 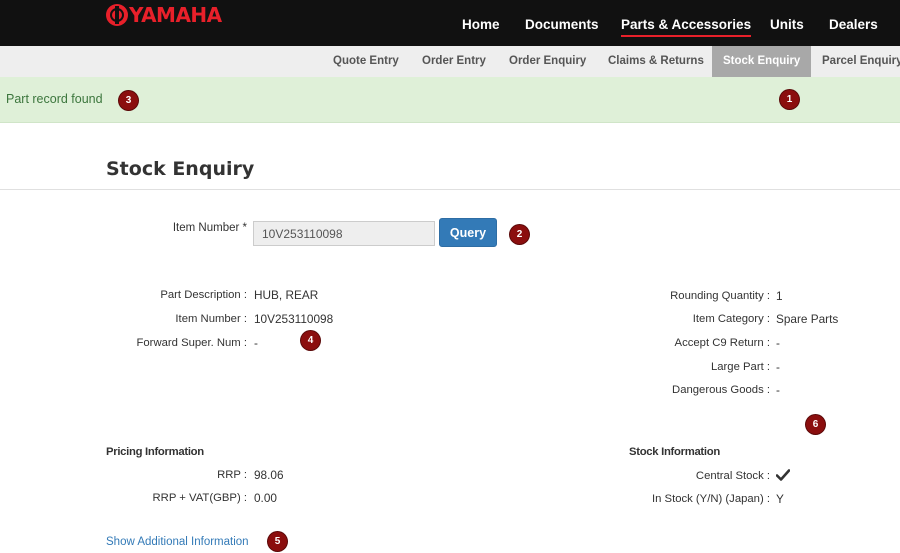 What do you see at coordinates (547, 61) in the screenshot?
I see `subnav-order-enquiry: Order Enquiry` at bounding box center [547, 61].